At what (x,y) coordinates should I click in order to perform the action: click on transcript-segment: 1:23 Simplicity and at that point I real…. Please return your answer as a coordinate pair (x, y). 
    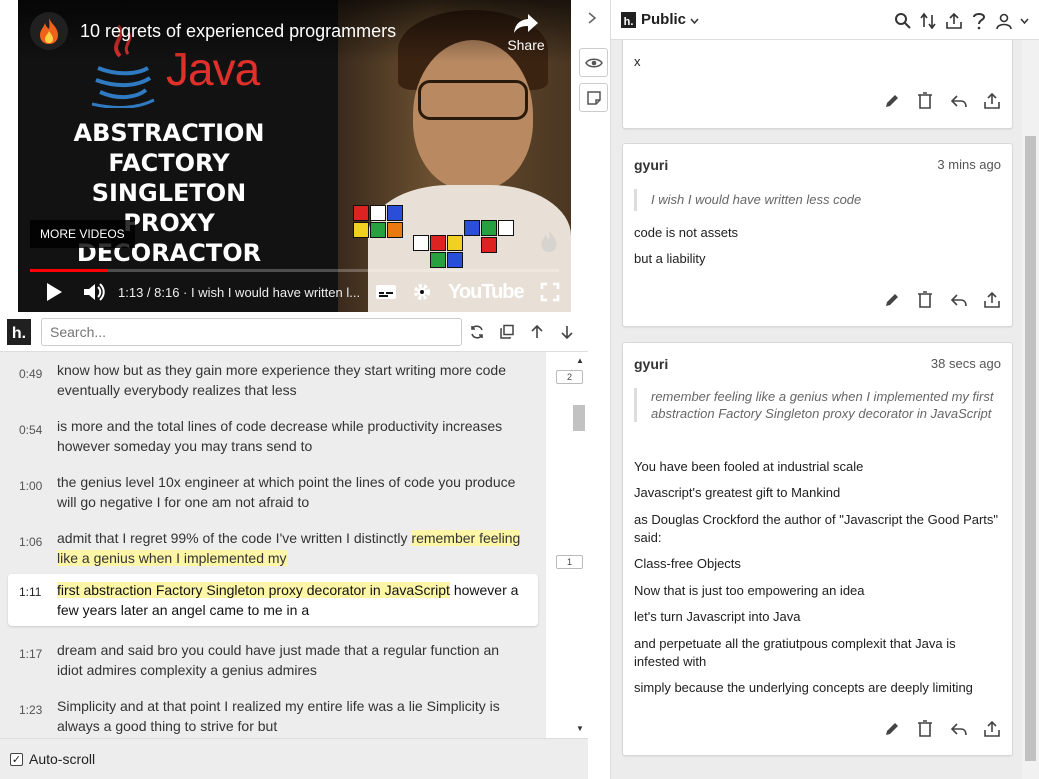
    Looking at the image, I should click on (273, 714).